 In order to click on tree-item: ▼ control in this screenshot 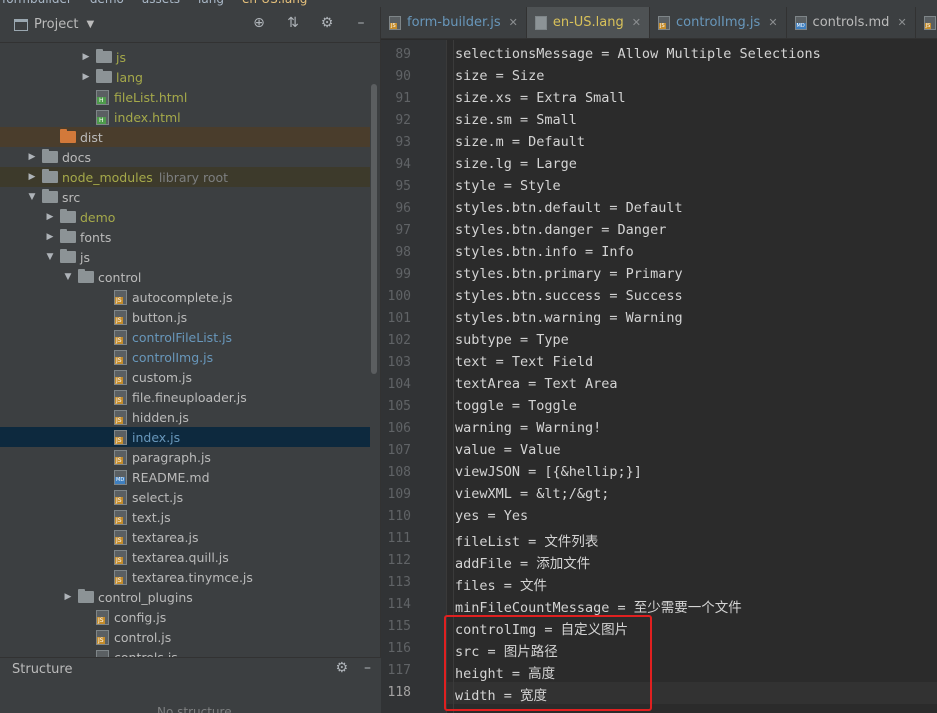, I will do `click(185, 277)`.